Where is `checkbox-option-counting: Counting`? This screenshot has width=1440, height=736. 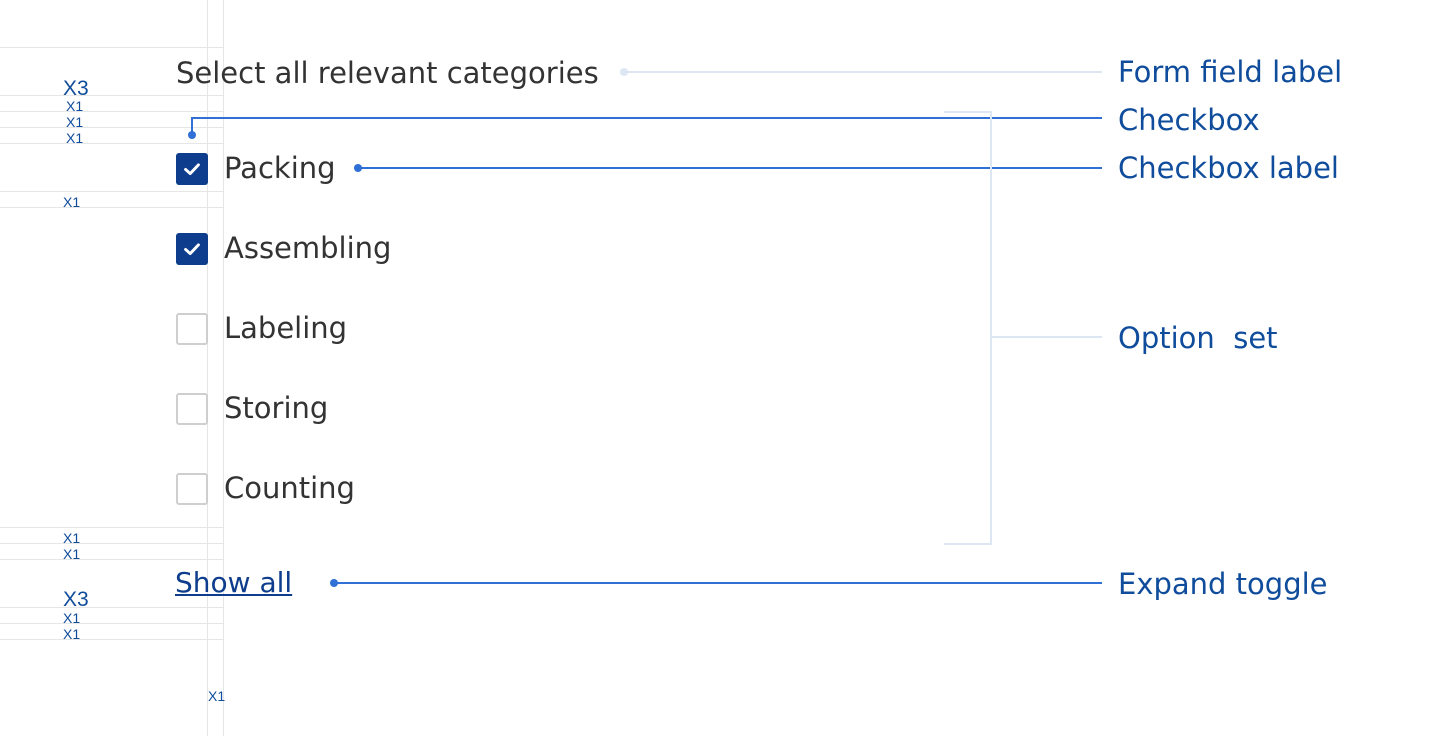
checkbox-option-counting: Counting is located at coordinates (265, 488).